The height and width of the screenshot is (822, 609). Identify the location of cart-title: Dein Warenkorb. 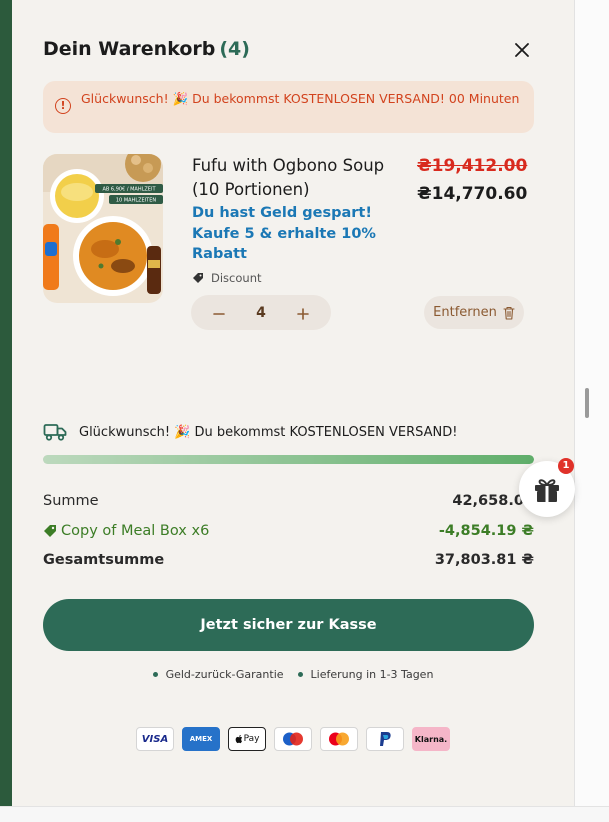
(129, 49).